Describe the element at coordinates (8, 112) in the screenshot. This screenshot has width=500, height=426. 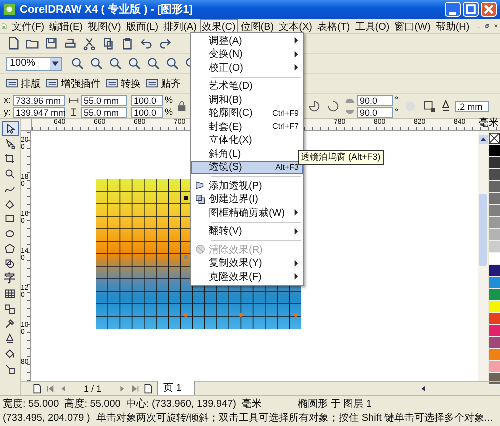
I see `y-label: y:` at that location.